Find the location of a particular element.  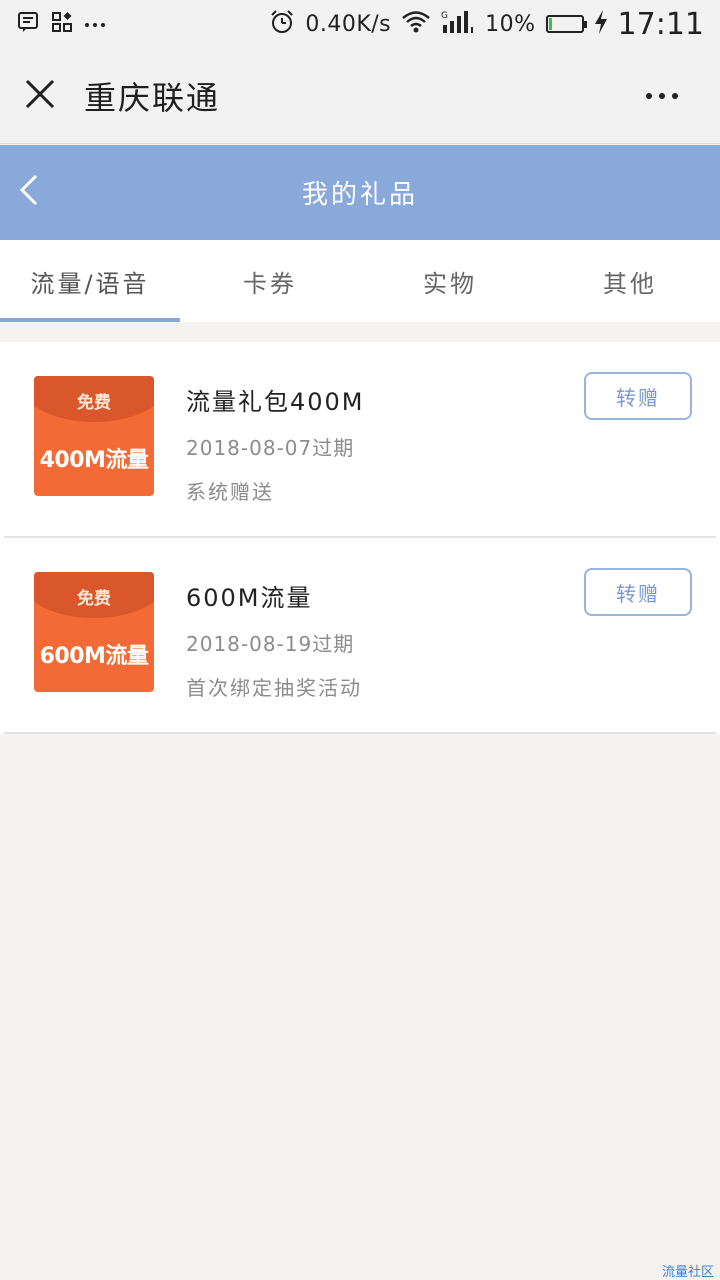

gift-expiry: 2018-08-19过期 is located at coordinates (270, 644).